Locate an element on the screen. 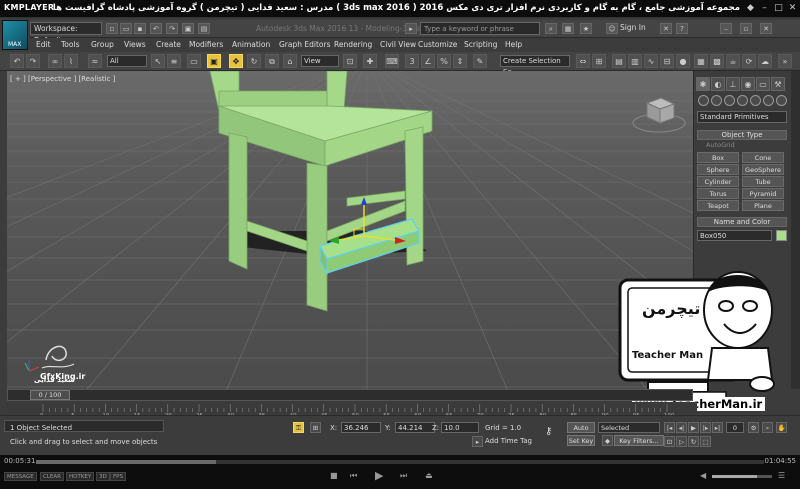 The image size is (800, 489). command-panel-scrollbar is located at coordinates (795, 230).